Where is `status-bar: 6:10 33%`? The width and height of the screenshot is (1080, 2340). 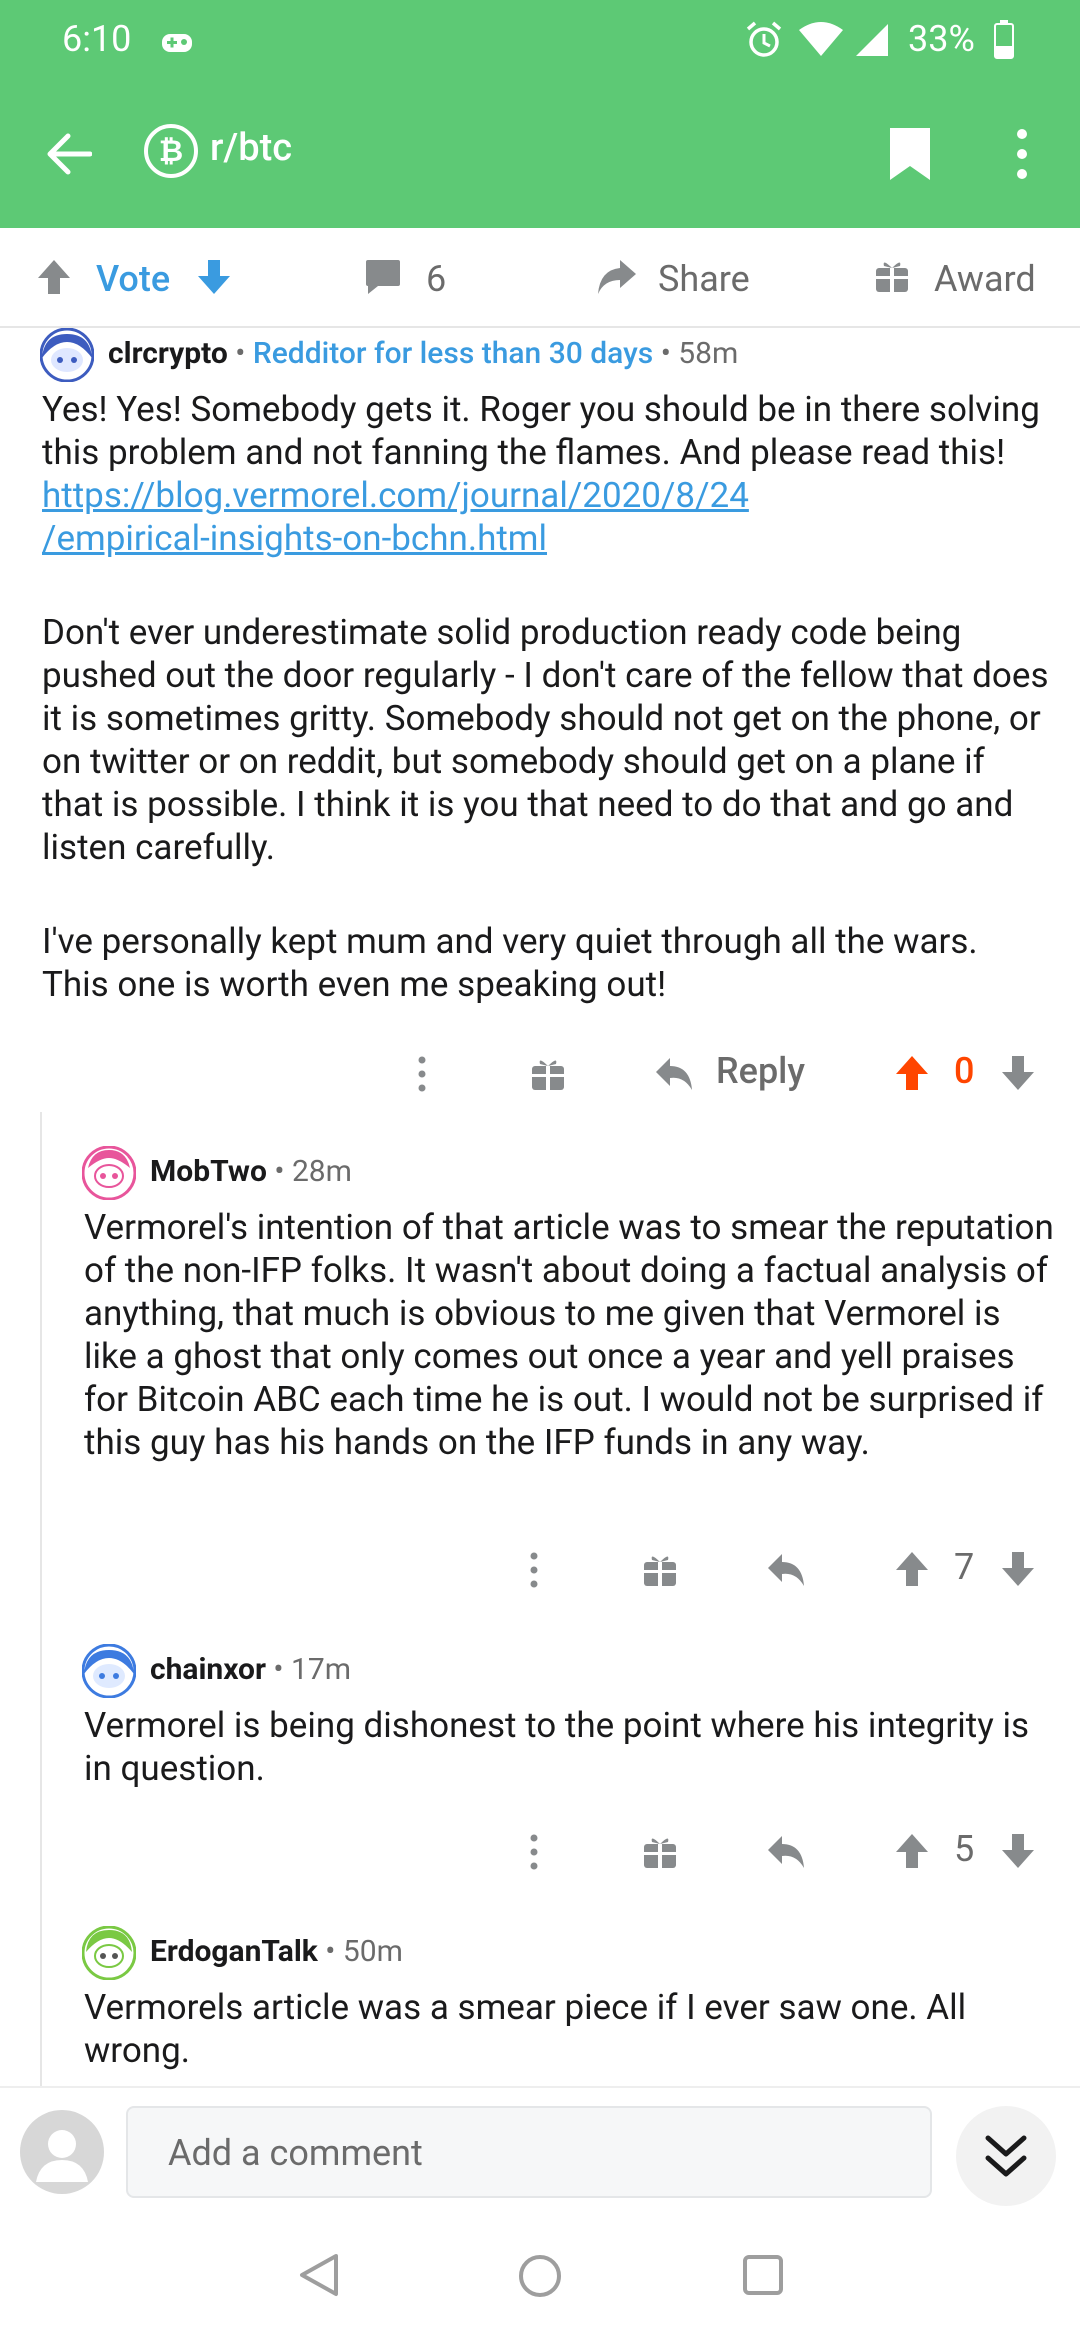 status-bar: 6:10 33% is located at coordinates (540, 40).